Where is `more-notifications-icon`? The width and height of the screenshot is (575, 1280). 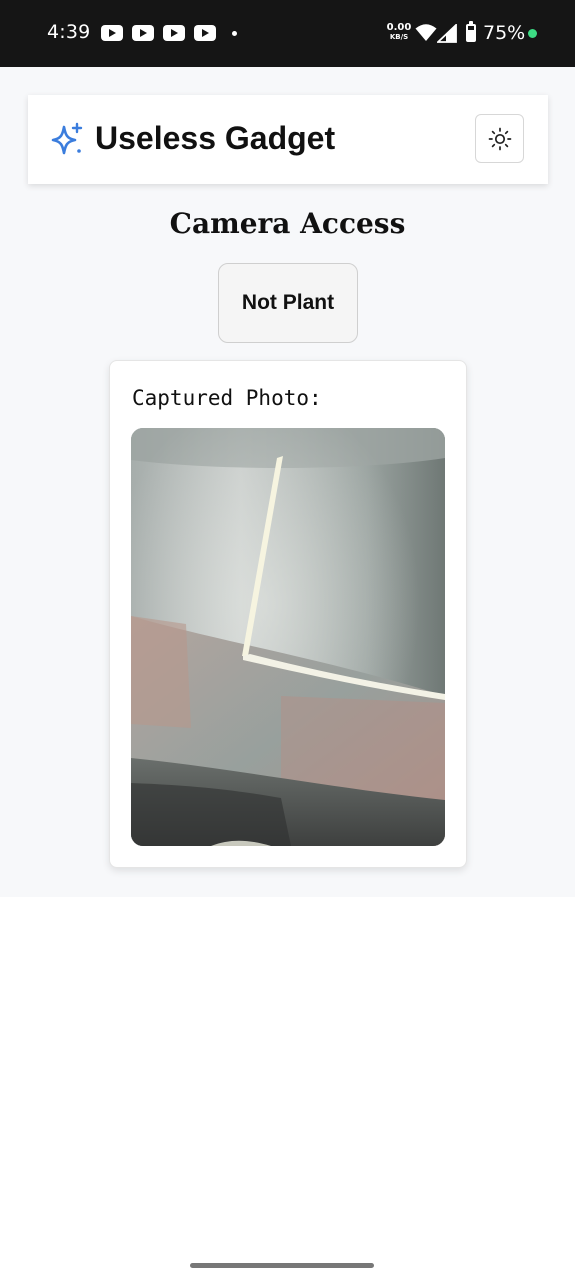
more-notifications-icon is located at coordinates (234, 33).